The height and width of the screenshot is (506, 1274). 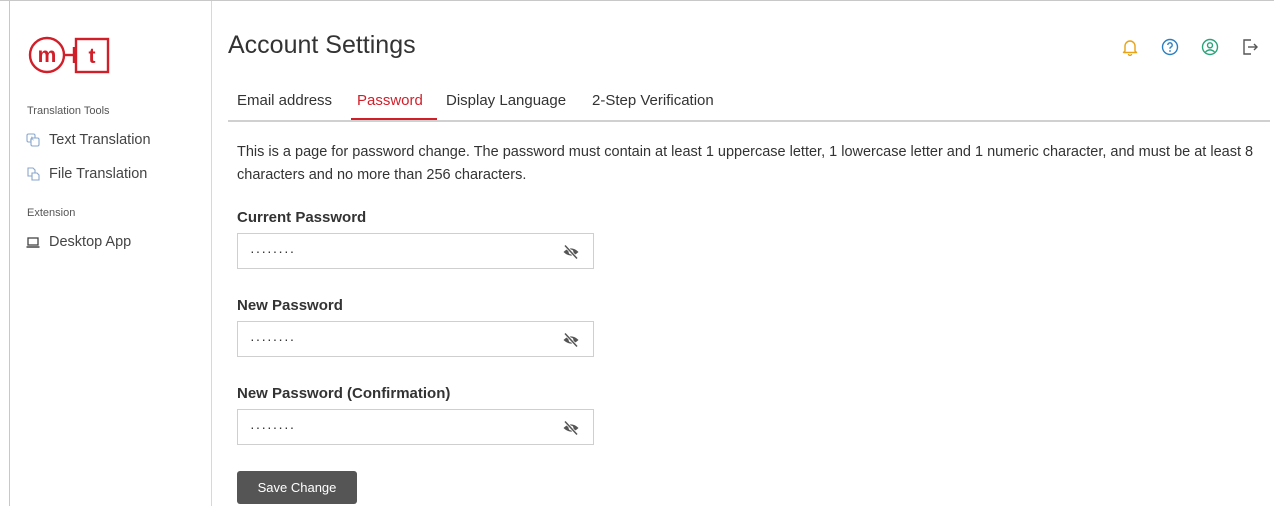 I want to click on sidebar-item-label: File Translation, so click(x=98, y=174).